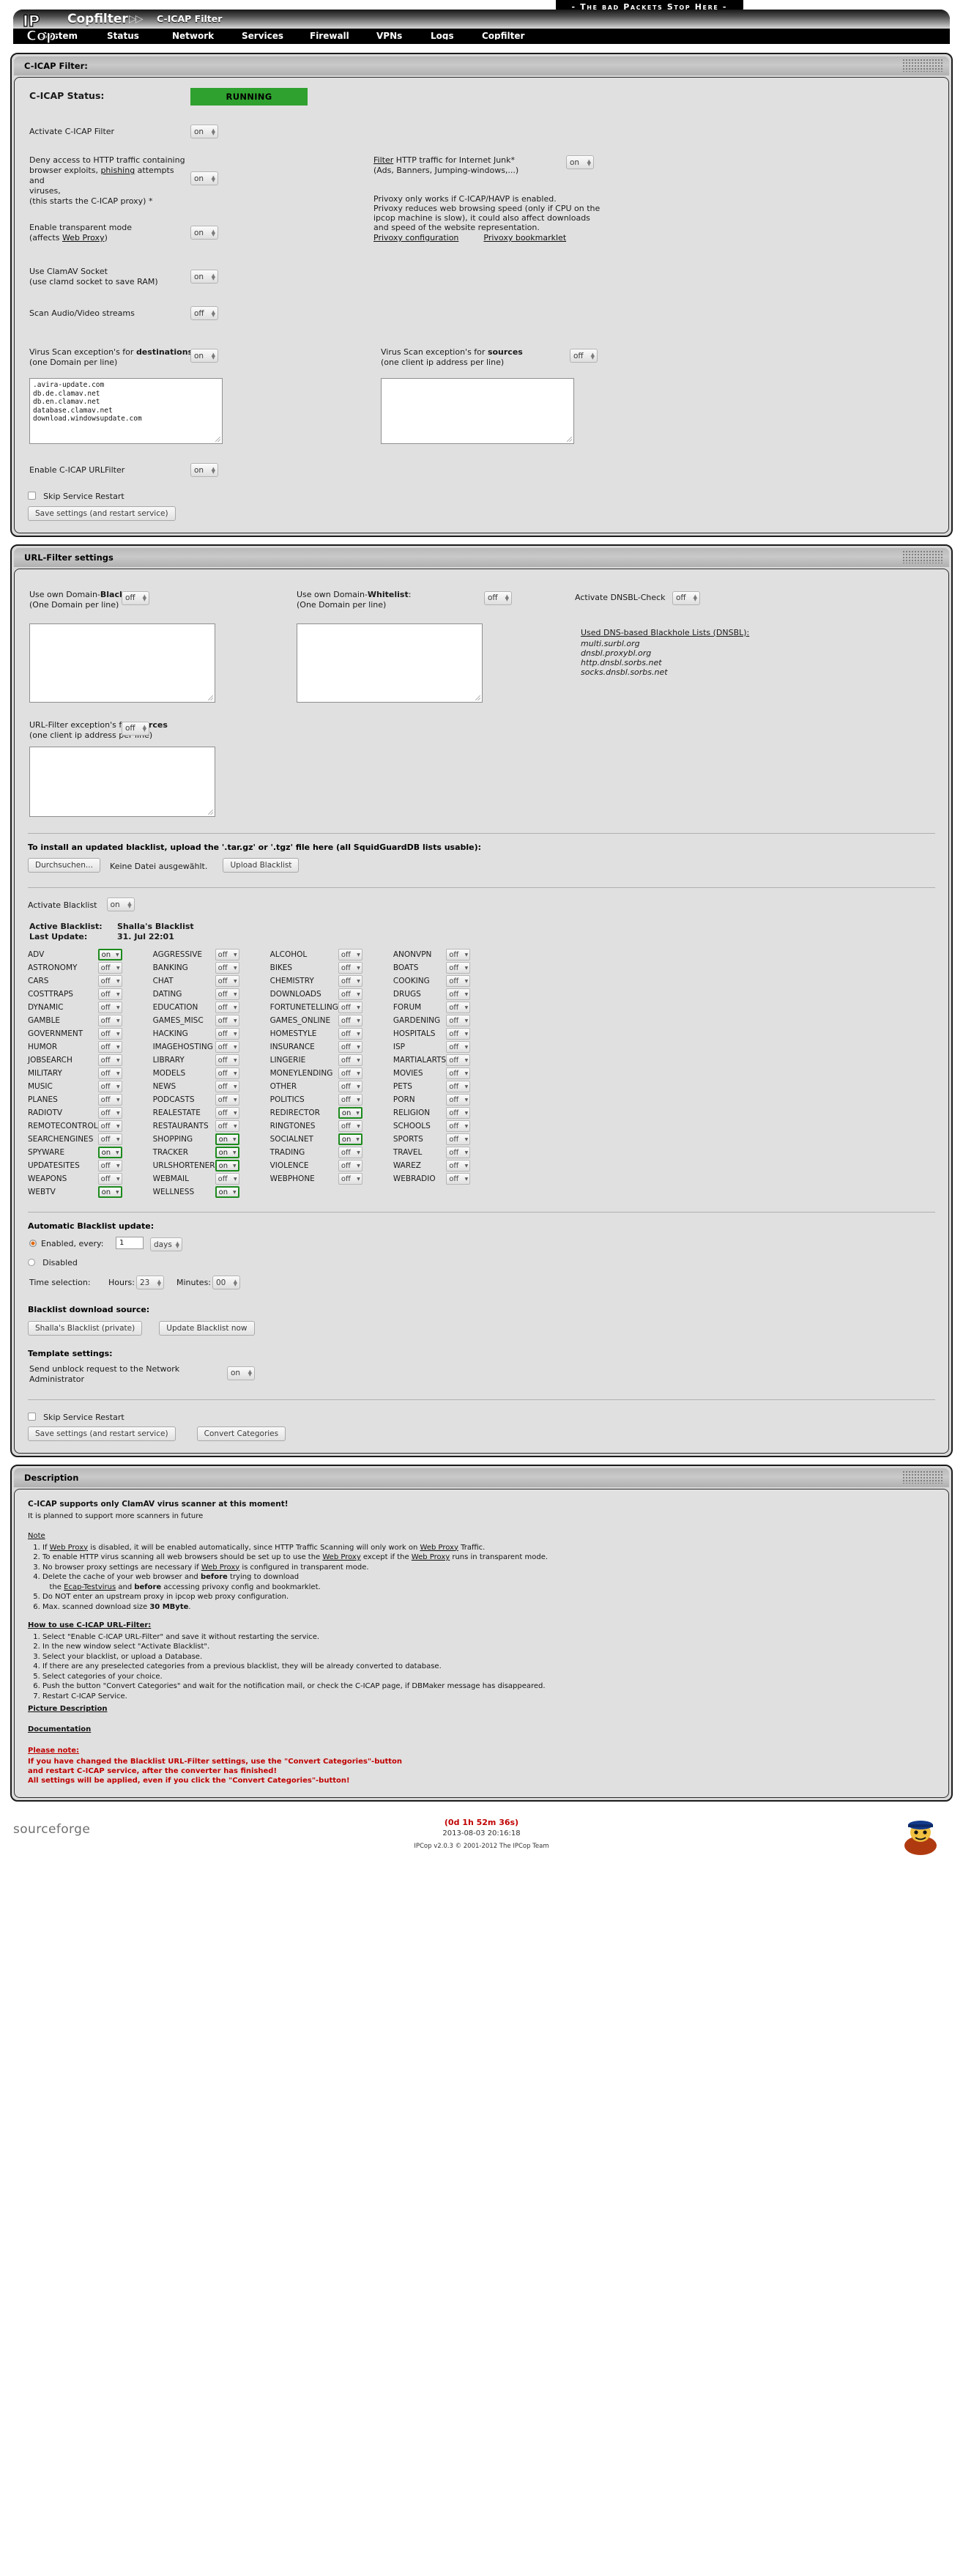 The image size is (963, 2576). I want to click on category-select-podcasts: off ▼, so click(227, 1100).